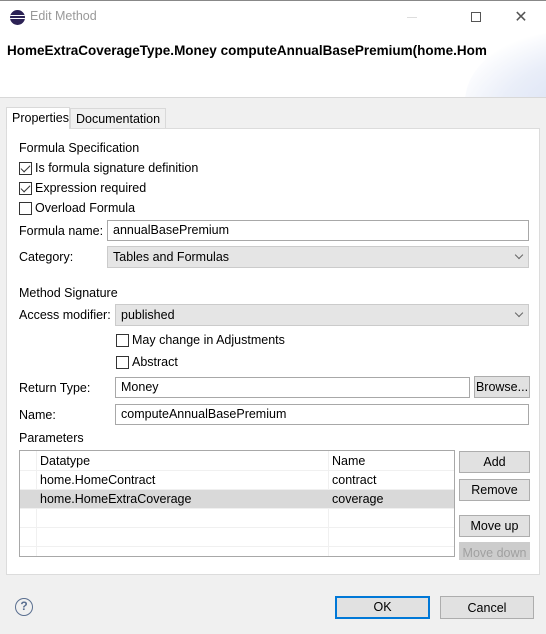  I want to click on move-down-button: Move down, so click(494, 551).